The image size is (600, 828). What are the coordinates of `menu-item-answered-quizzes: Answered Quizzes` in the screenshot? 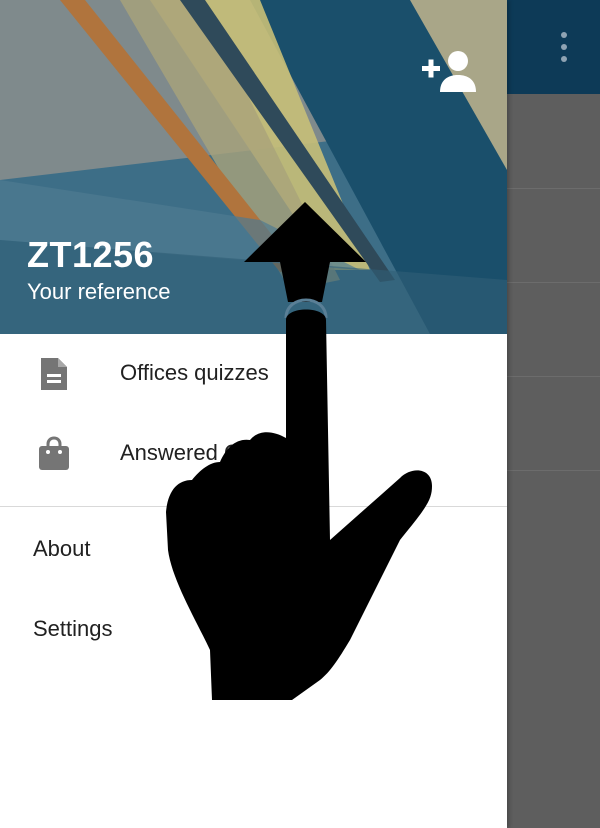 It's located at (253, 454).